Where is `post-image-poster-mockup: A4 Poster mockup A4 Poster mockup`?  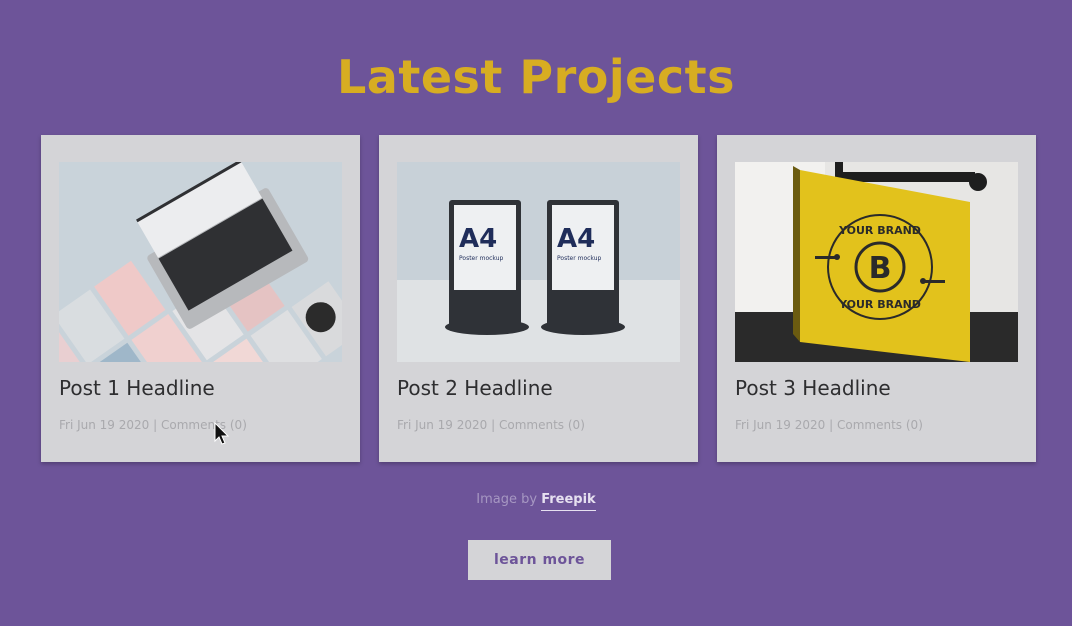 post-image-poster-mockup: A4 Poster mockup A4 Poster mockup is located at coordinates (538, 262).